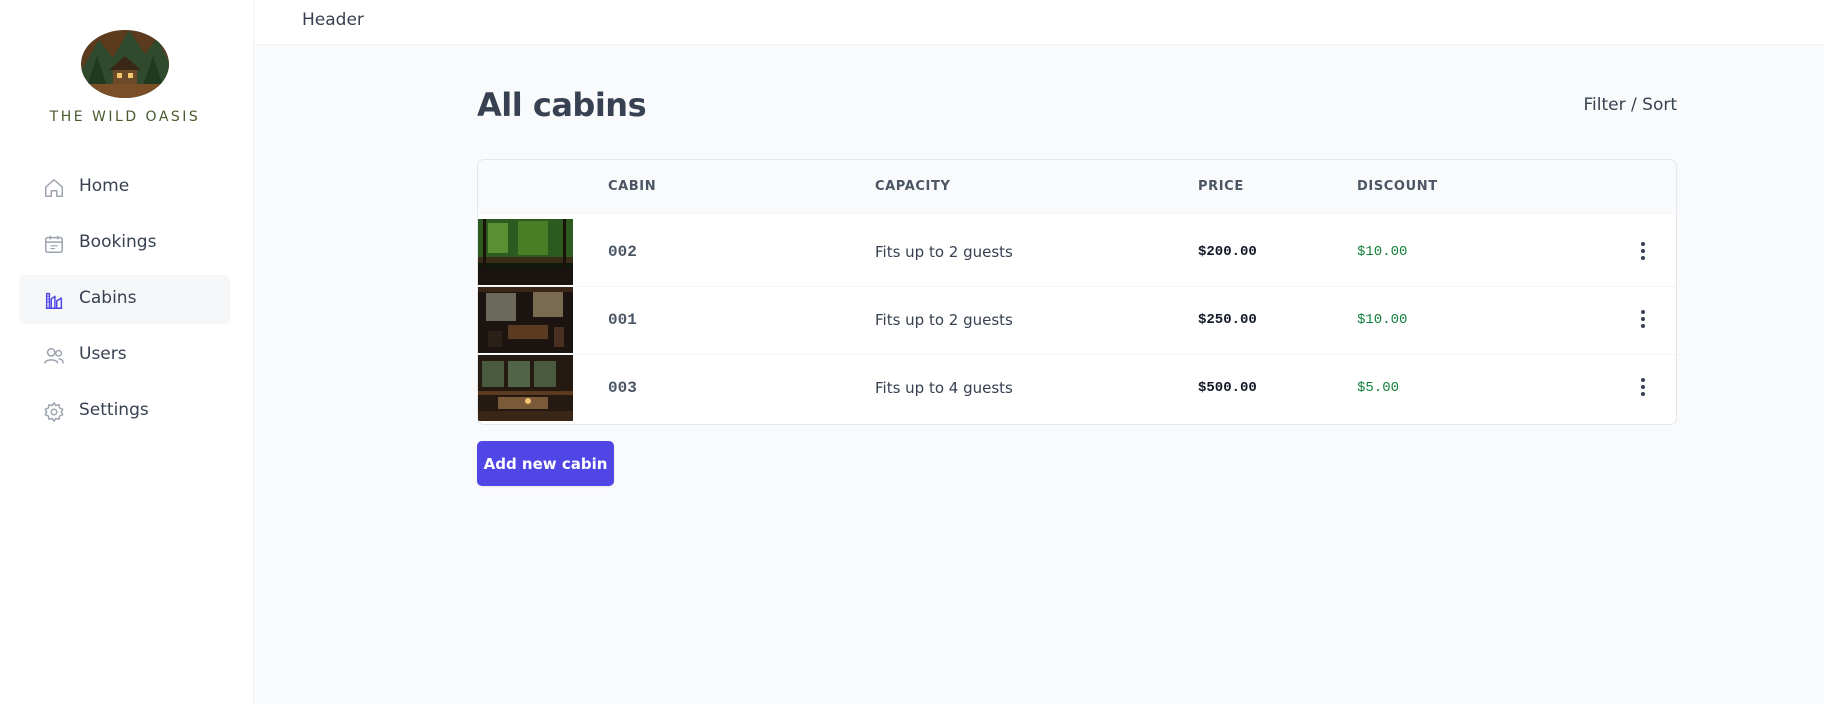 The width and height of the screenshot is (1824, 704). What do you see at coordinates (114, 410) in the screenshot?
I see `sidebar-item-label: Settings` at bounding box center [114, 410].